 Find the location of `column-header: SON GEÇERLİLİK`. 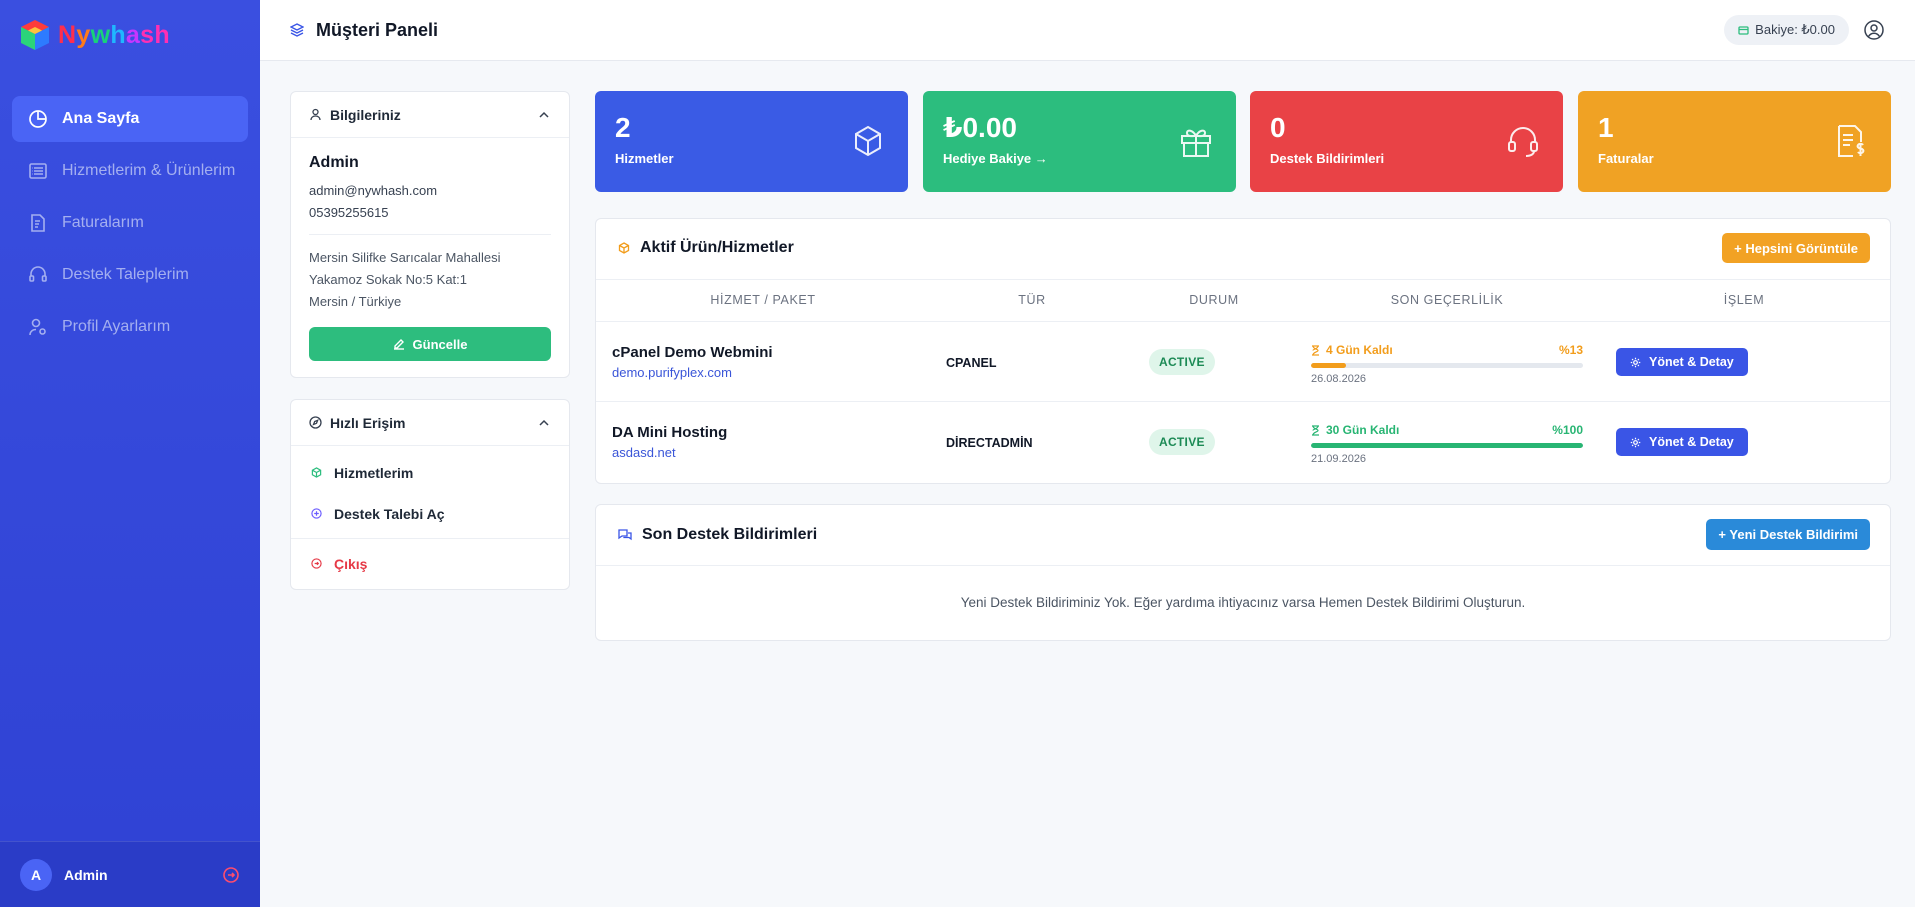

column-header: SON GEÇERLİLİK is located at coordinates (1447, 300).